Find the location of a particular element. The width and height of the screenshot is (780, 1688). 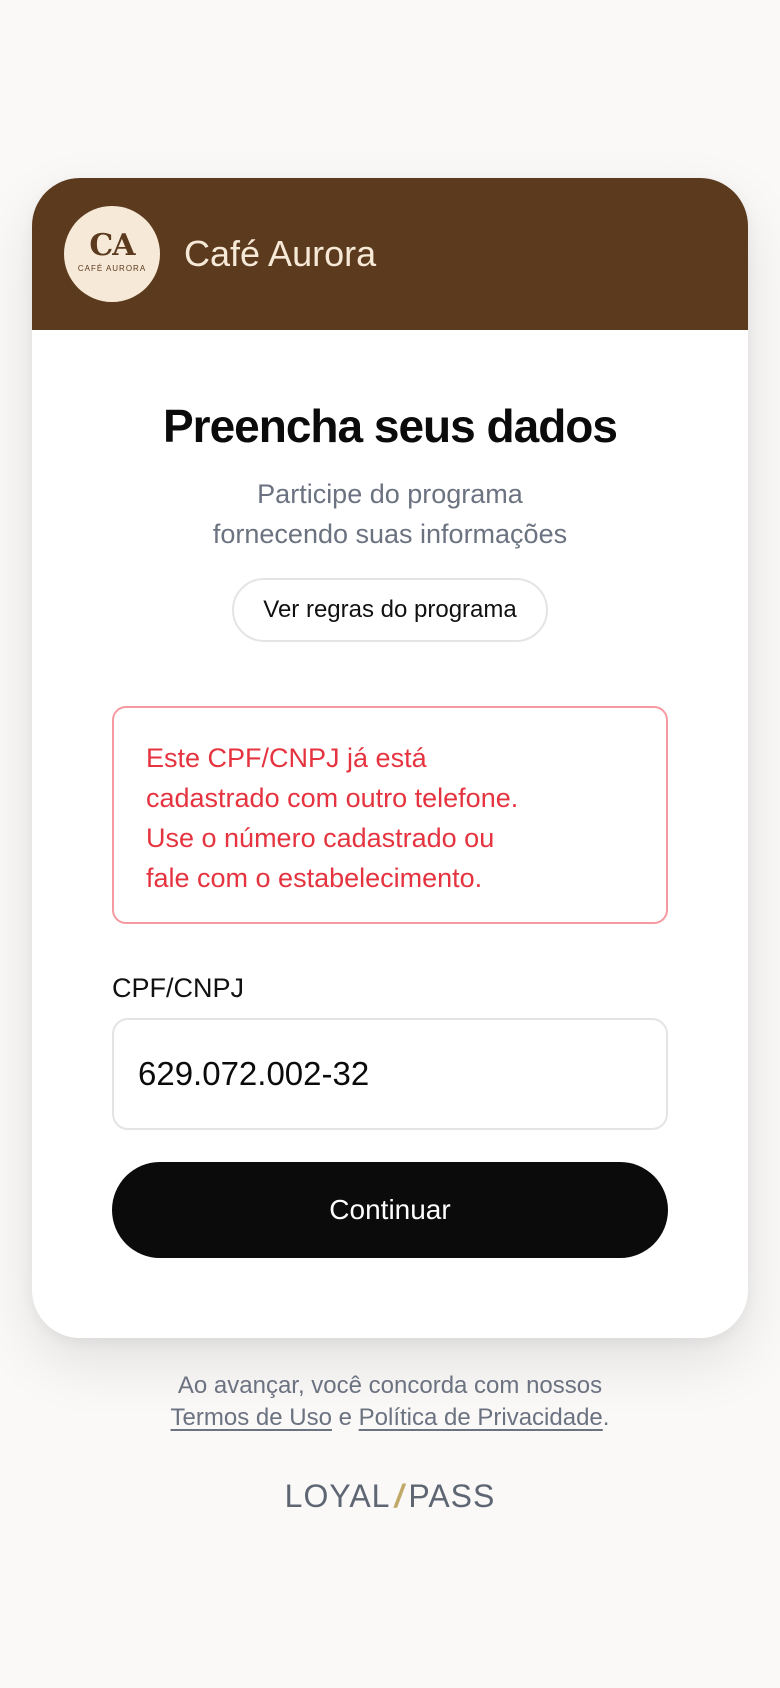

subtitle-line: fornecendo suas informações is located at coordinates (390, 534).